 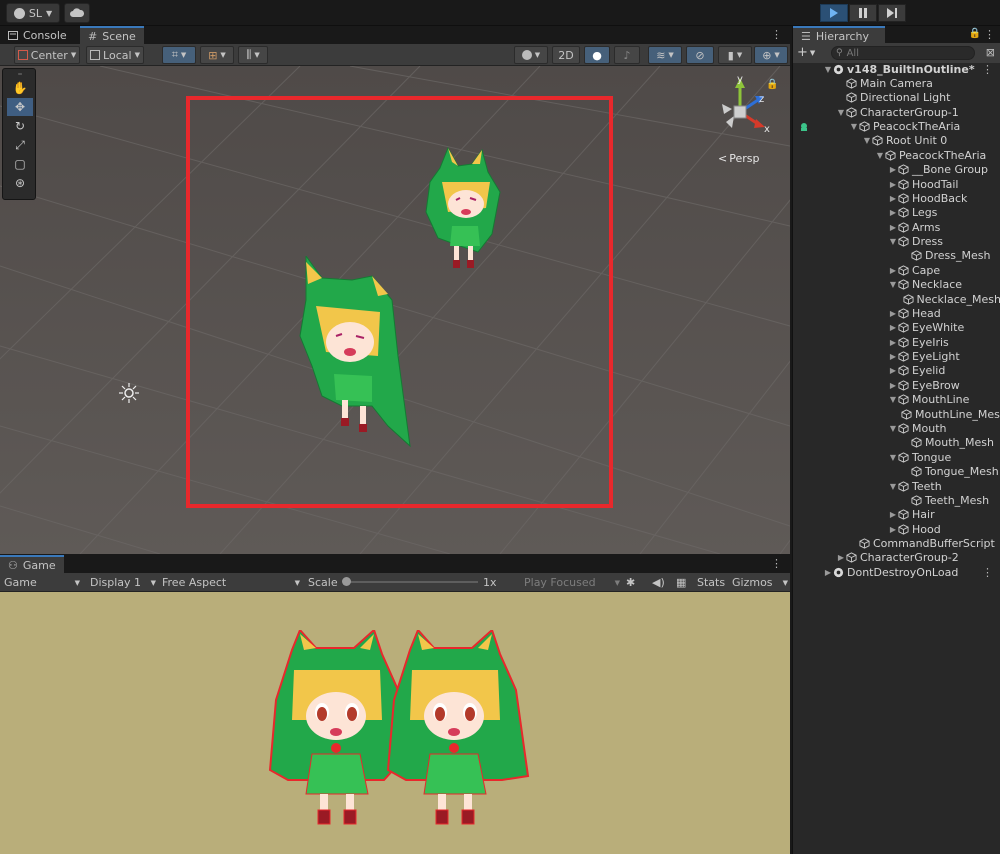 What do you see at coordinates (776, 563) in the screenshot?
I see `game-panel-menu-icon: ⋮` at bounding box center [776, 563].